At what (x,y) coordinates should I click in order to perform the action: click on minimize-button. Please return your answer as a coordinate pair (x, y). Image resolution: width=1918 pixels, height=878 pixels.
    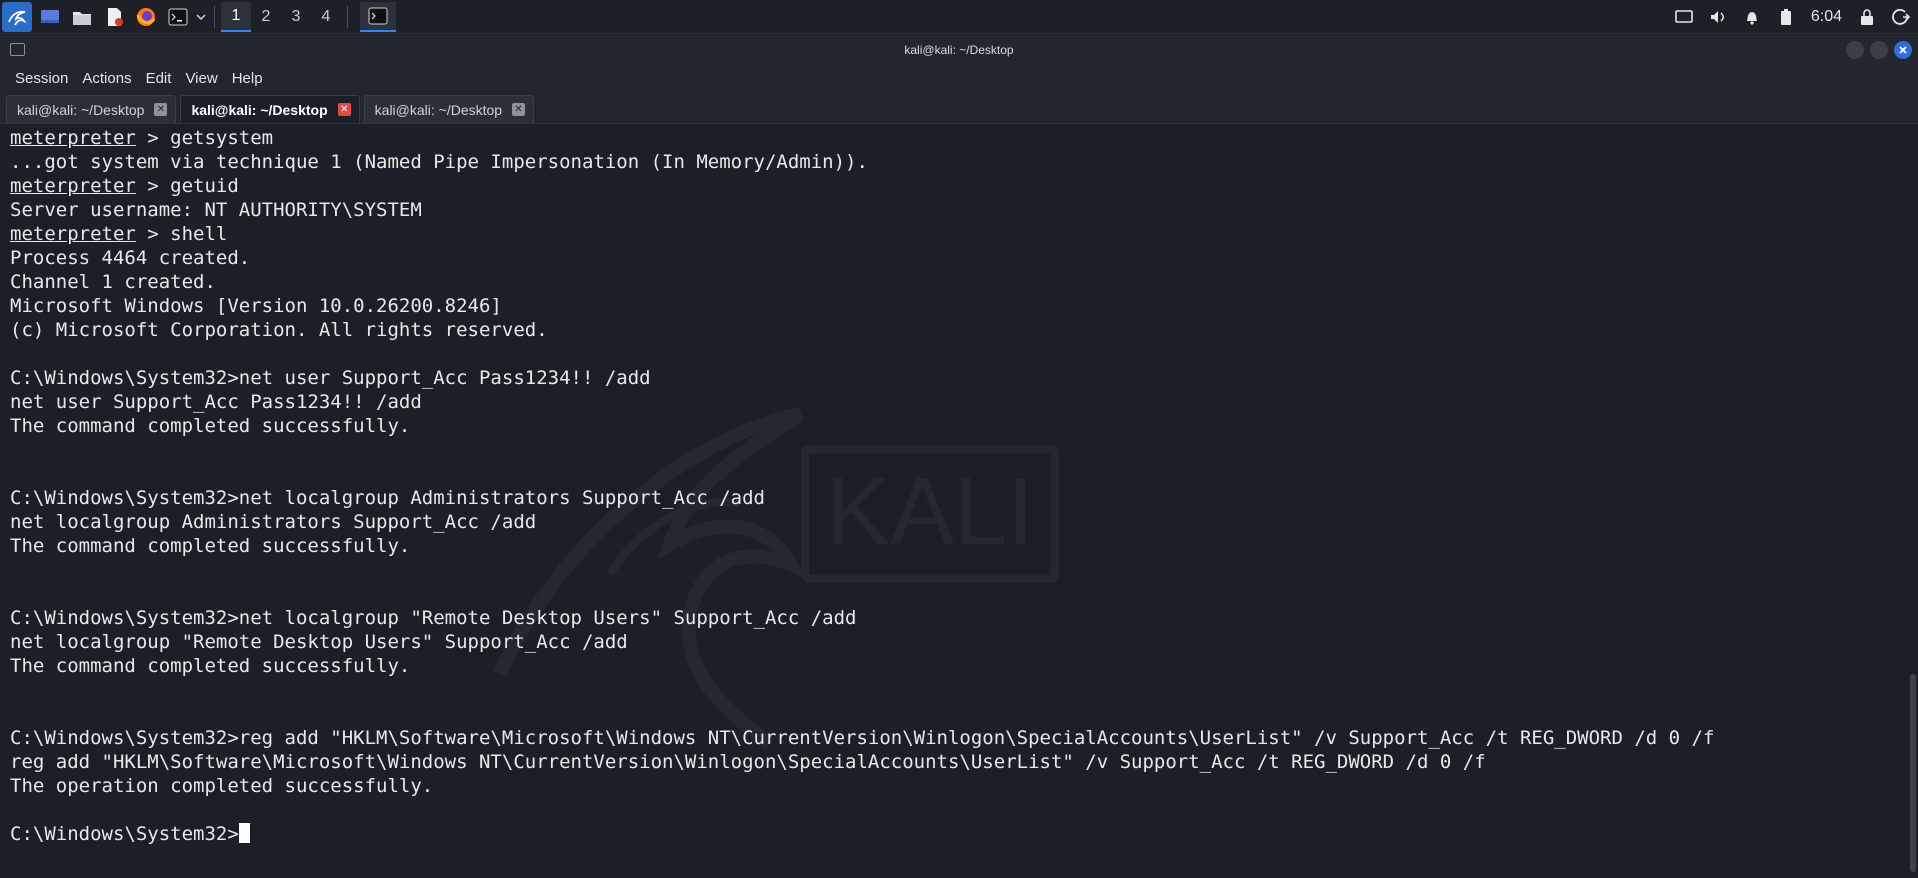
    Looking at the image, I should click on (1855, 50).